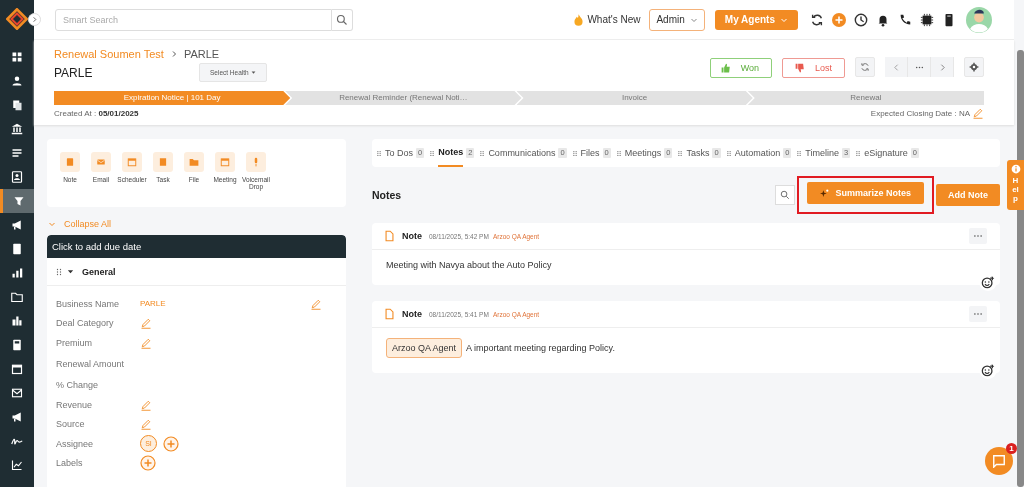 The height and width of the screenshot is (487, 1024). Describe the element at coordinates (522, 153) in the screenshot. I see `tab: Communications` at that location.